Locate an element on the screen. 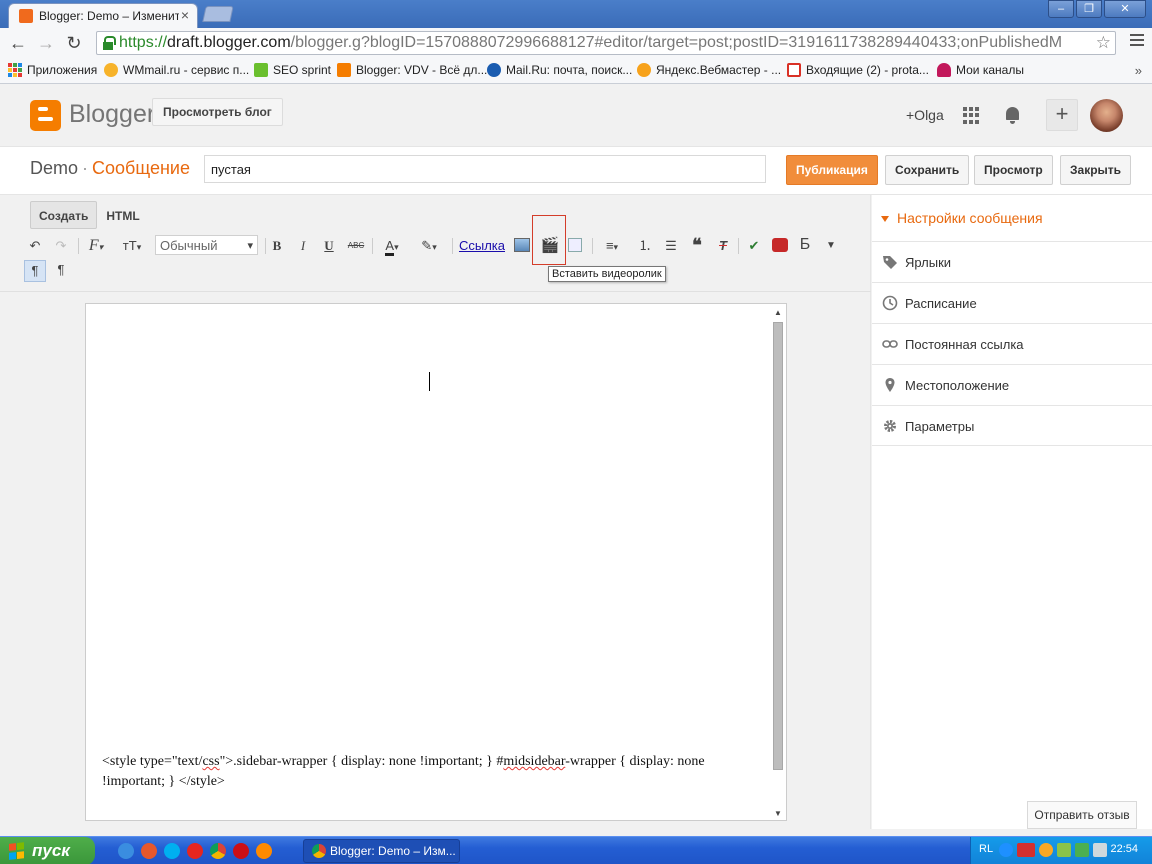 The width and height of the screenshot is (1152, 864). settings-item-schedule: Расписание is located at coordinates (1012, 302).